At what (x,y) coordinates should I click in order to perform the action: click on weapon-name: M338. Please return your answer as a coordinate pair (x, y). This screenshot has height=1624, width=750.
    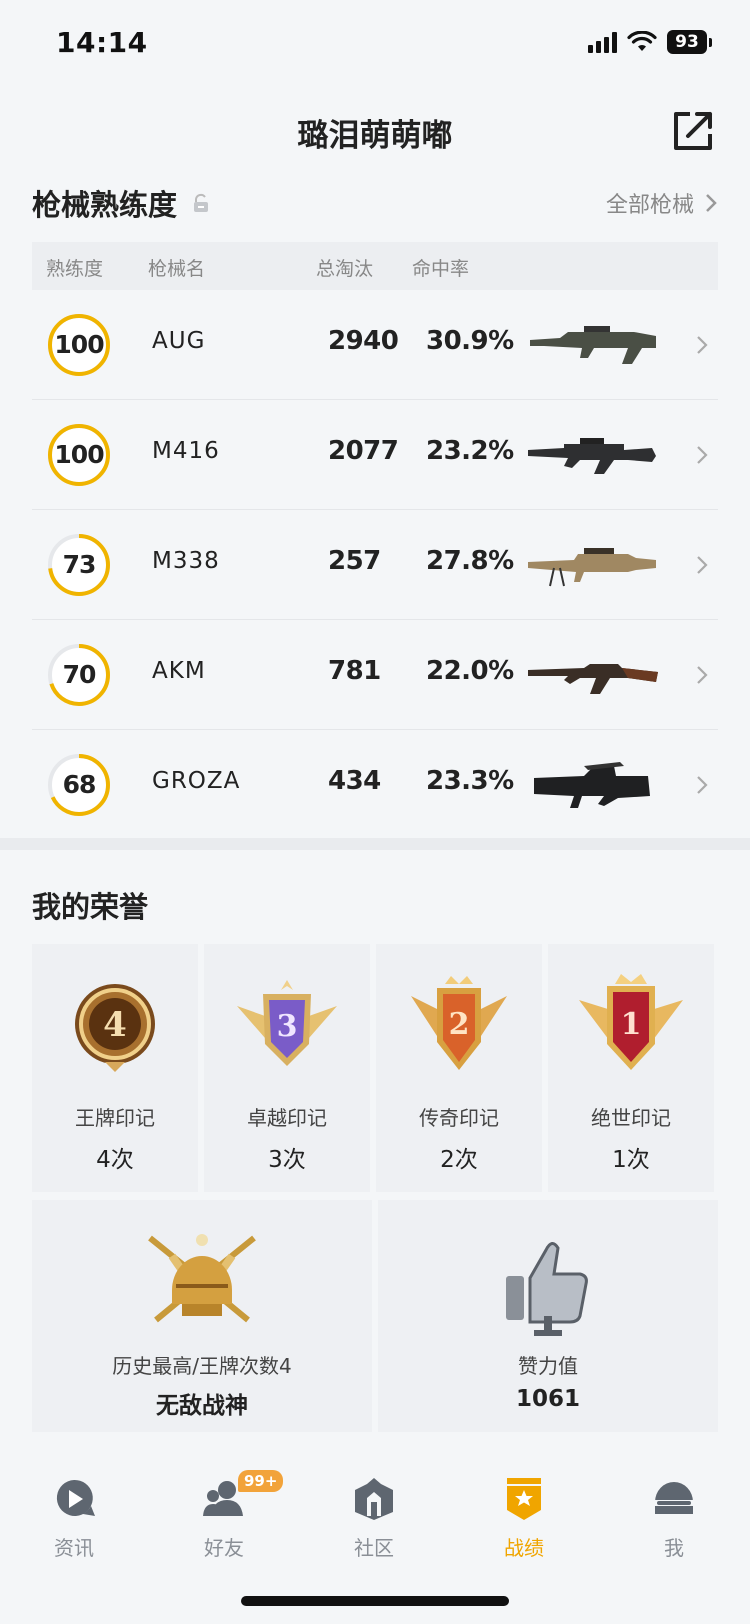
    Looking at the image, I should click on (186, 561).